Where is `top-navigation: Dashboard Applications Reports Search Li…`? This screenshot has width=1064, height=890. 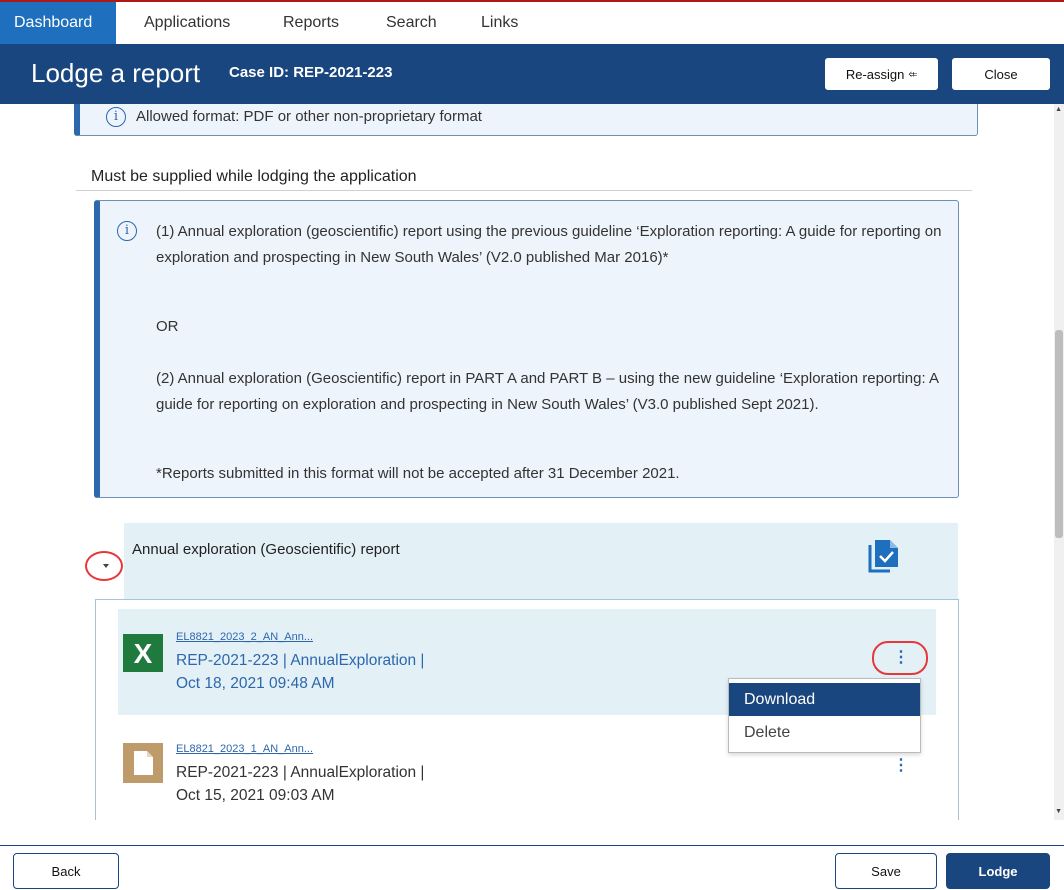 top-navigation: Dashboard Applications Reports Search Li… is located at coordinates (532, 22).